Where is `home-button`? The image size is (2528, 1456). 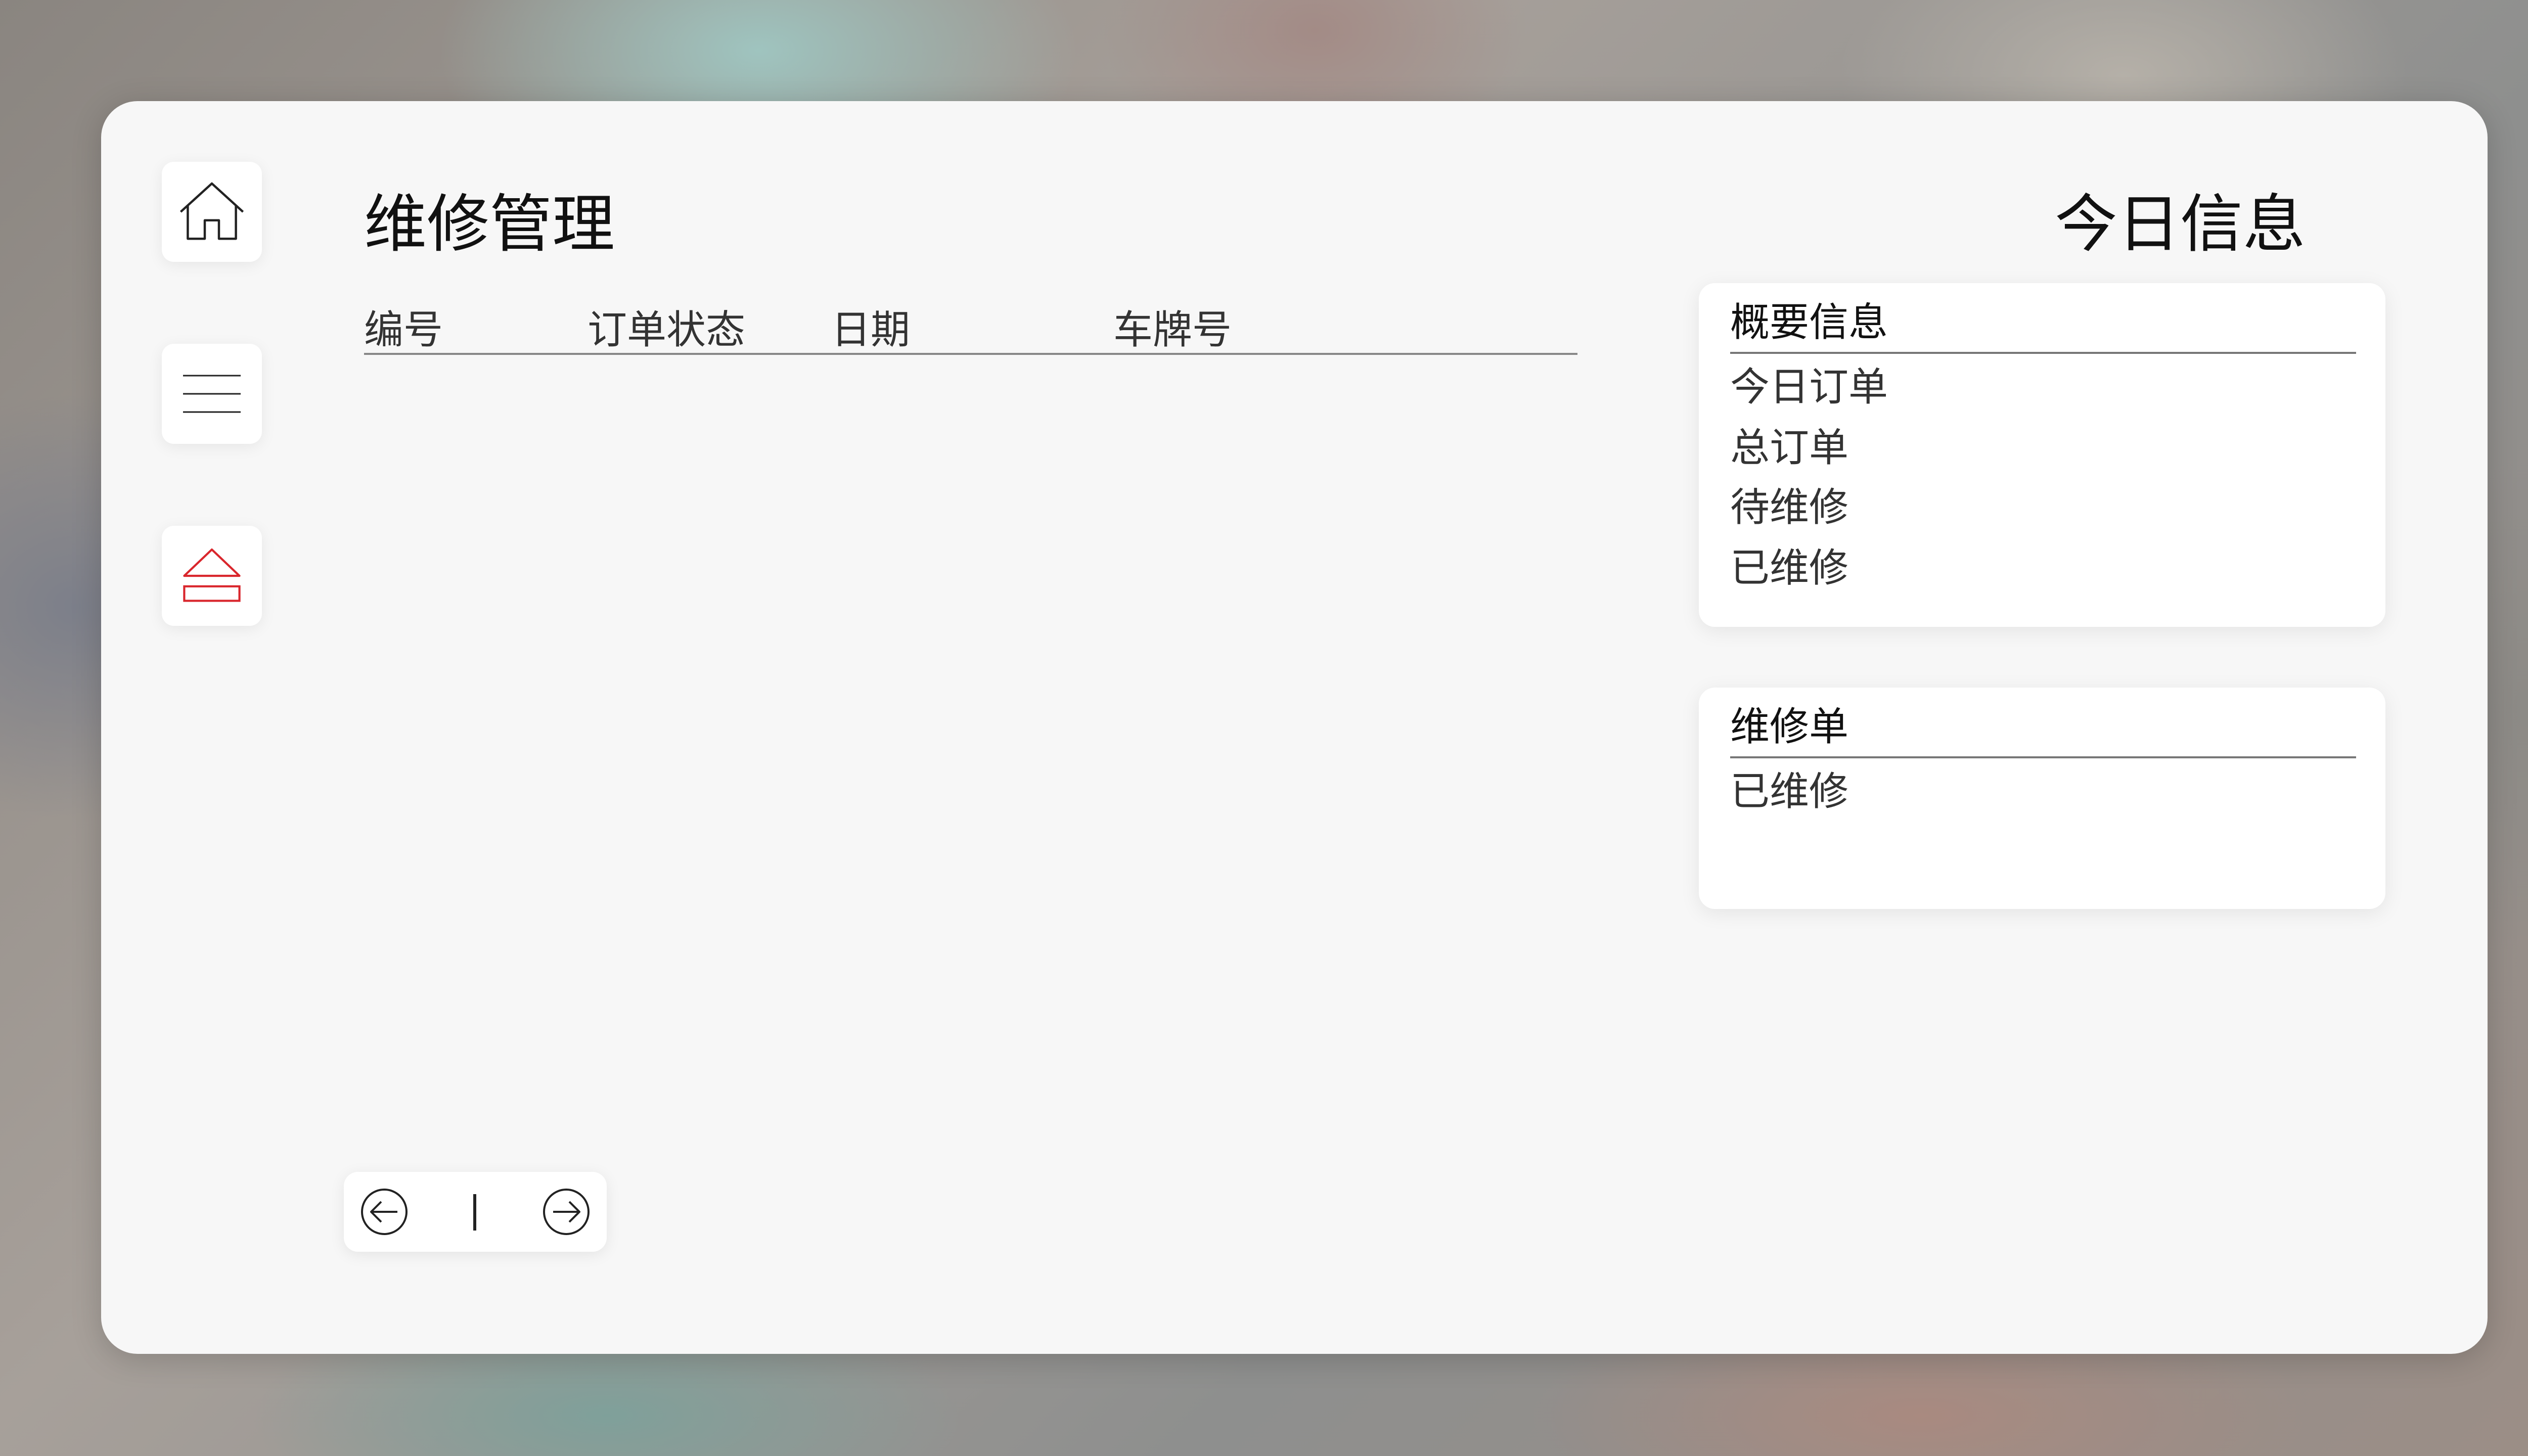 home-button is located at coordinates (212, 212).